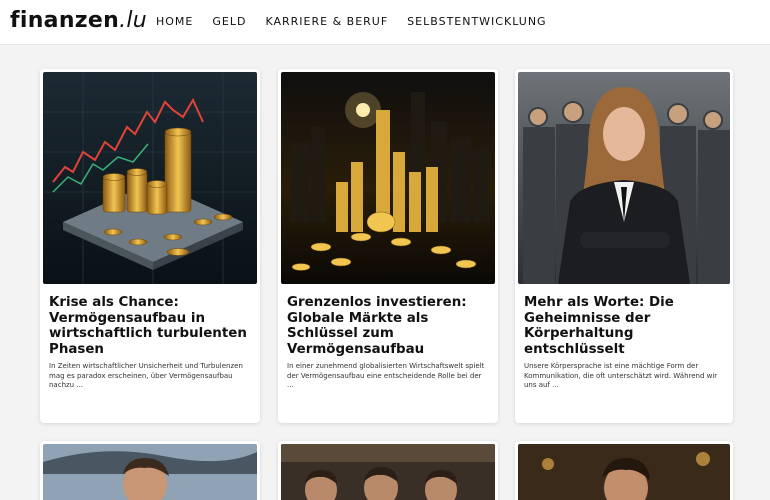  Describe the element at coordinates (65, 20) in the screenshot. I see `logo-main: finanzen` at that location.